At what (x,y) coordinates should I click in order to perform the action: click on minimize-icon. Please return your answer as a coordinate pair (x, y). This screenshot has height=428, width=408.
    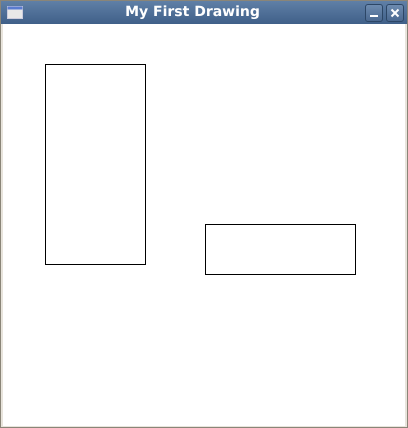
    Looking at the image, I should click on (374, 16).